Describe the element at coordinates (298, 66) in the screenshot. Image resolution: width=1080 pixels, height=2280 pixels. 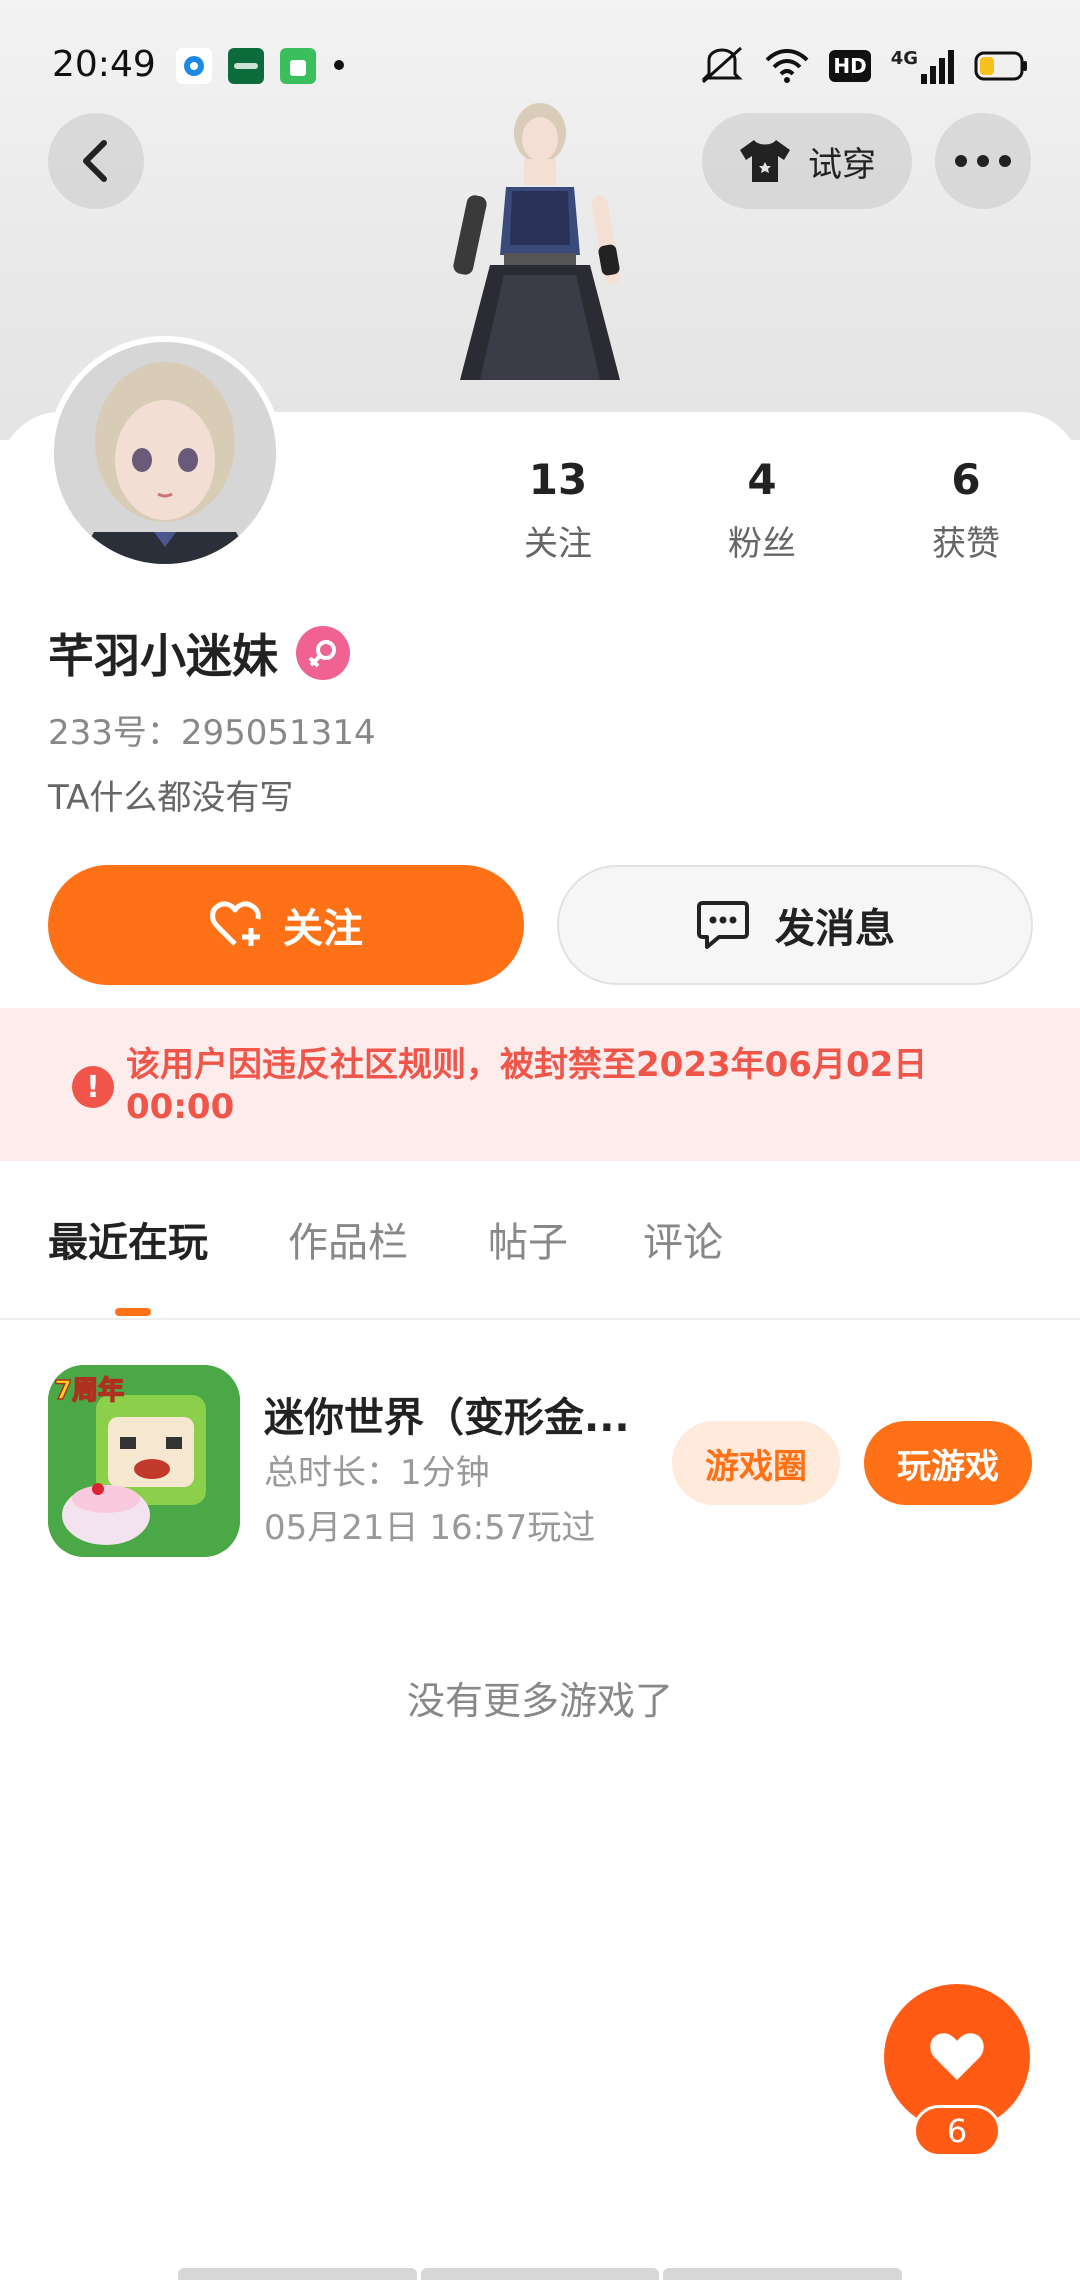
I see `market-app-icon` at that location.